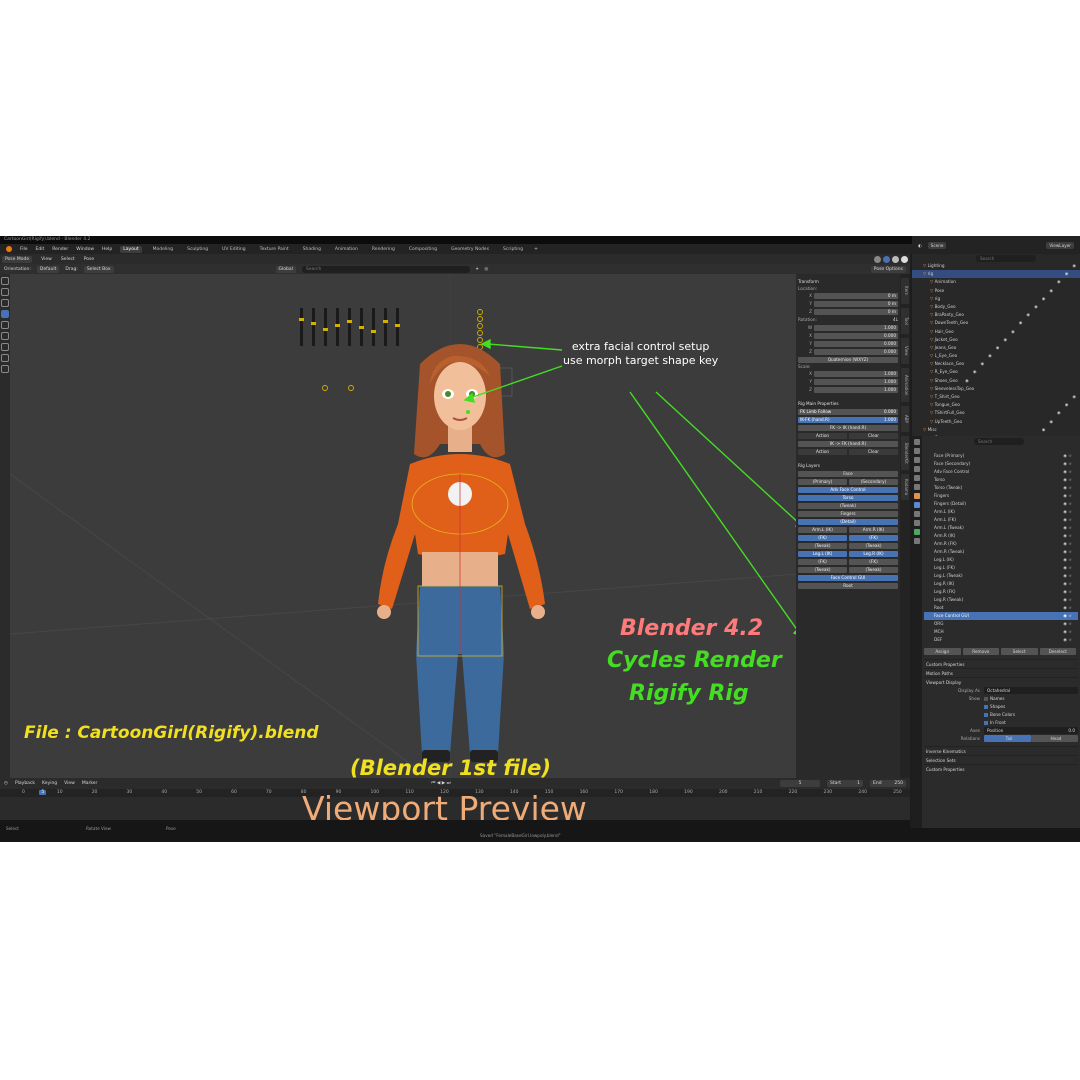  Describe the element at coordinates (1001, 488) in the screenshot. I see `bone-collection-row: Torso (Tweak) ◉ ☆` at that location.